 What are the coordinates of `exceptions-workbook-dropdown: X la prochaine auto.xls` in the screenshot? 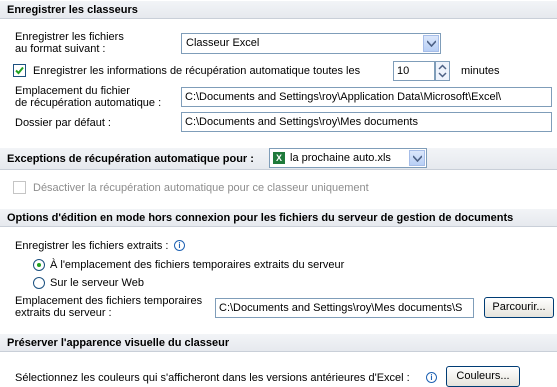 It's located at (348, 158).